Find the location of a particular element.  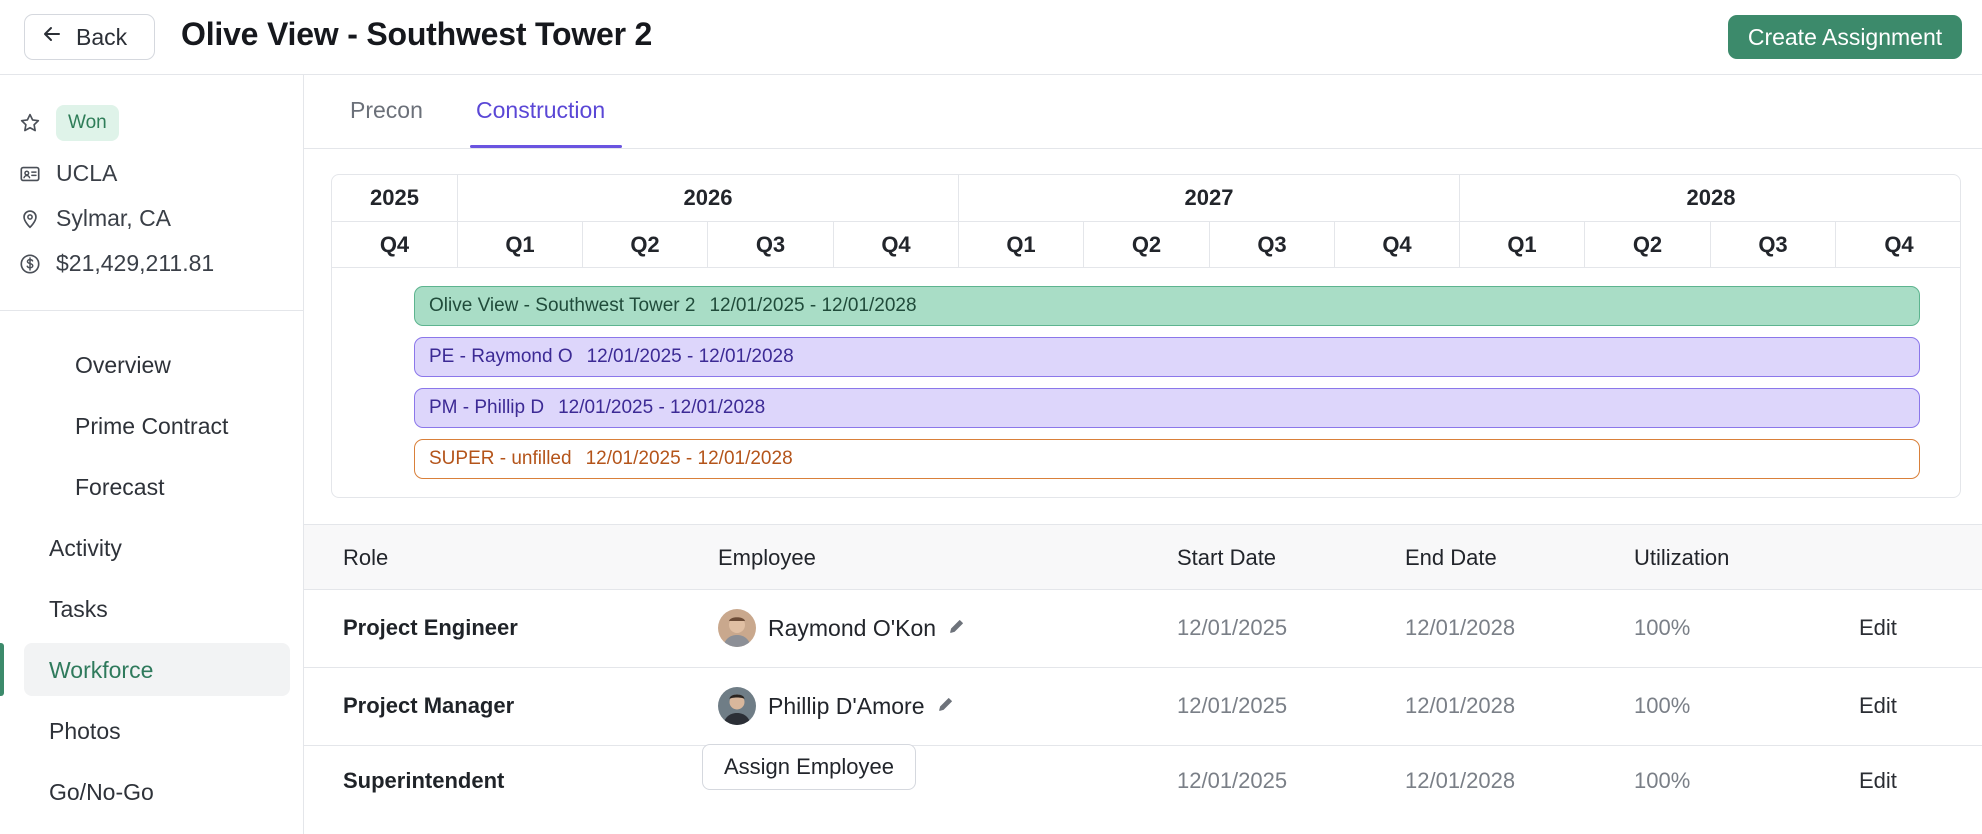

sidebar-item-go-no-go: Go/No-Go is located at coordinates (101, 792).